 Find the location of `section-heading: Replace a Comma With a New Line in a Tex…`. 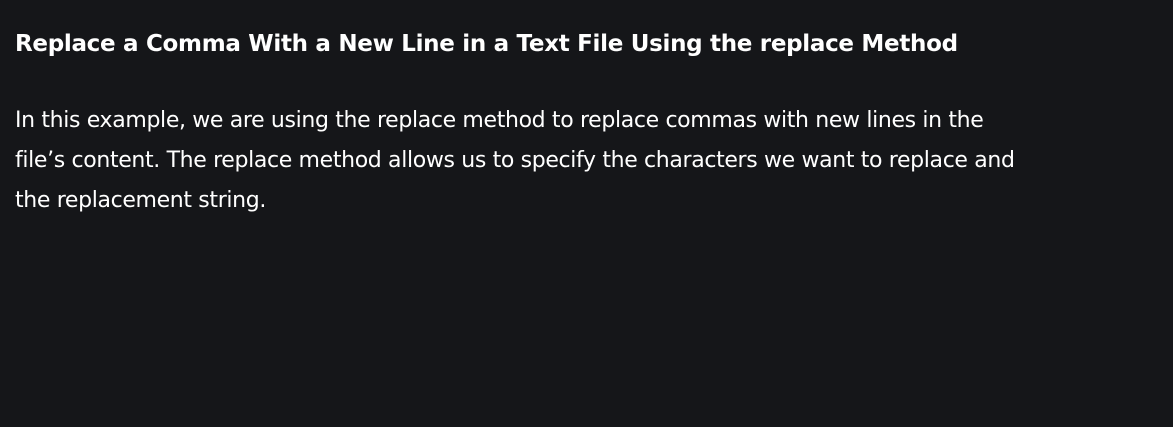

section-heading: Replace a Comma With a New Line in a Tex… is located at coordinates (486, 44).